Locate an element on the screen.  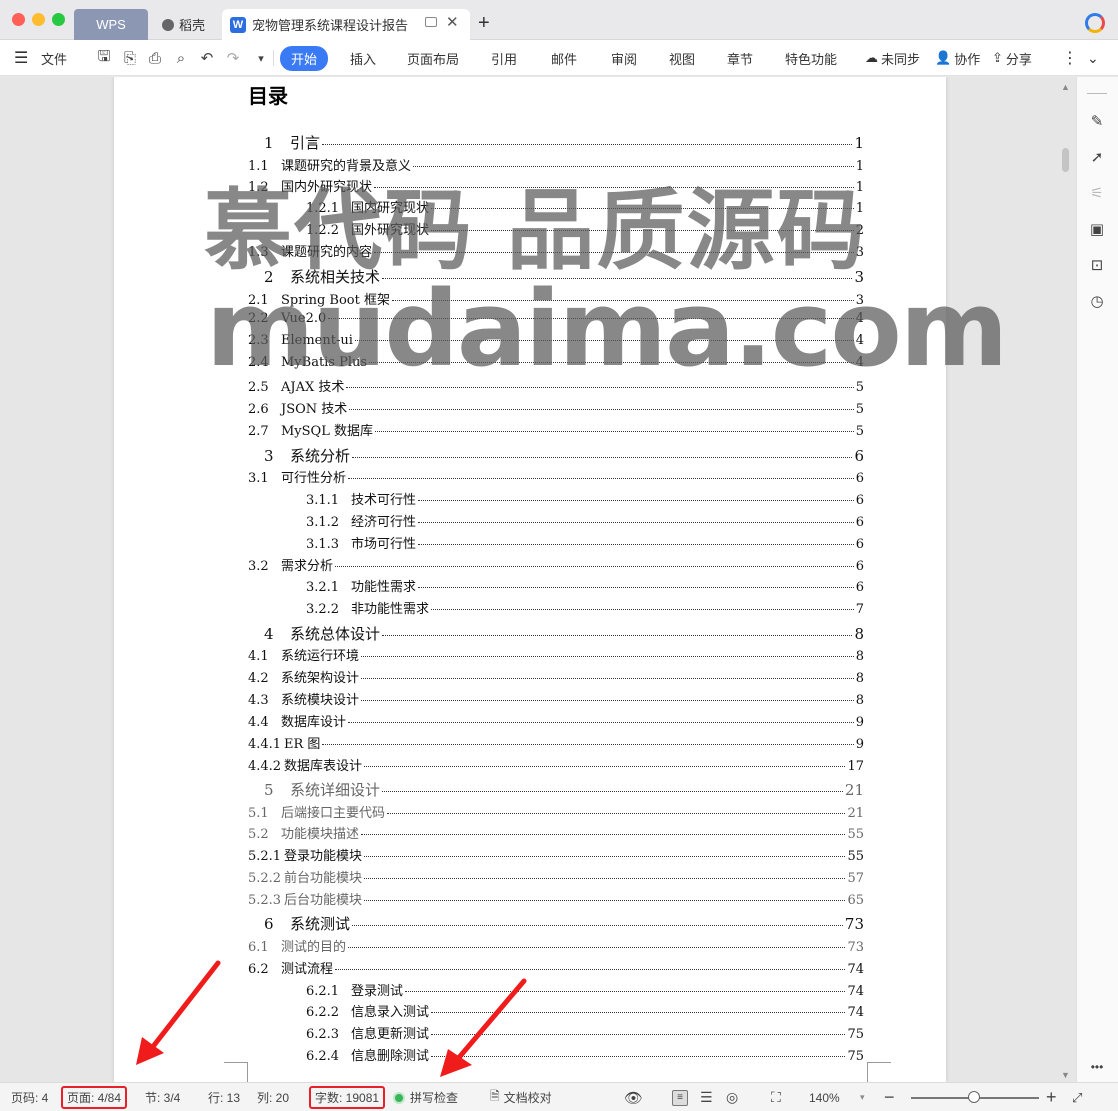
maximize-window-button is located at coordinates (58, 19).